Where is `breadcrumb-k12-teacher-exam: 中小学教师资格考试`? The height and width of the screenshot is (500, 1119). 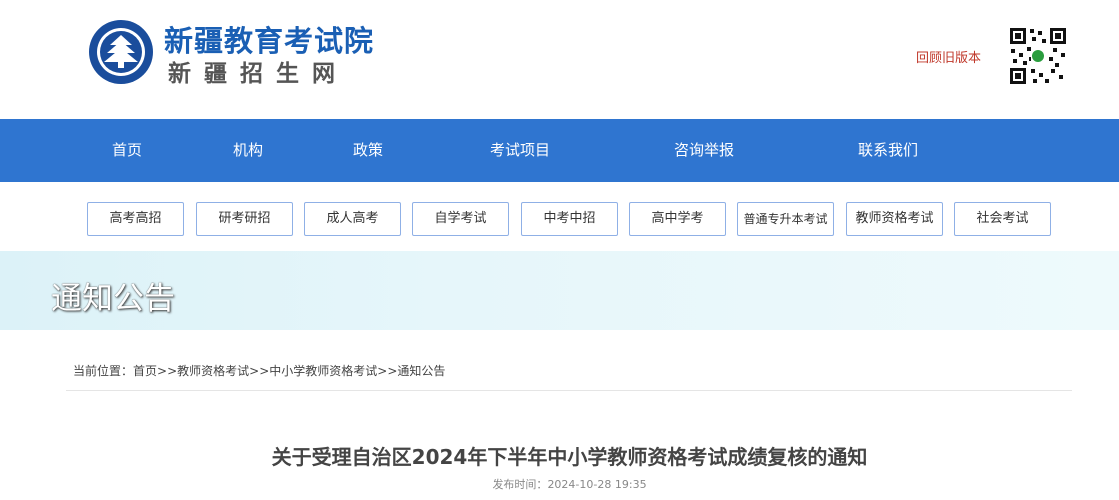
breadcrumb-k12-teacher-exam: 中小学教师资格考试 is located at coordinates (323, 371).